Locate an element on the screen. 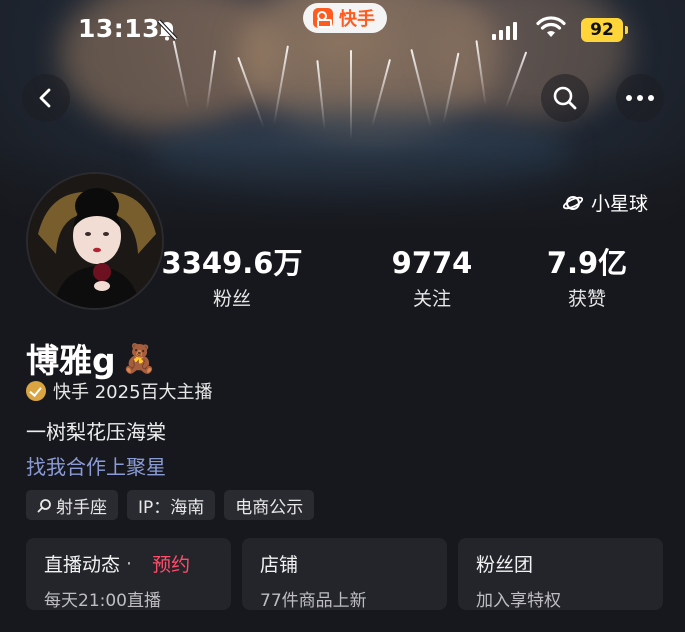 The height and width of the screenshot is (632, 685). avatar-image is located at coordinates (95, 241).